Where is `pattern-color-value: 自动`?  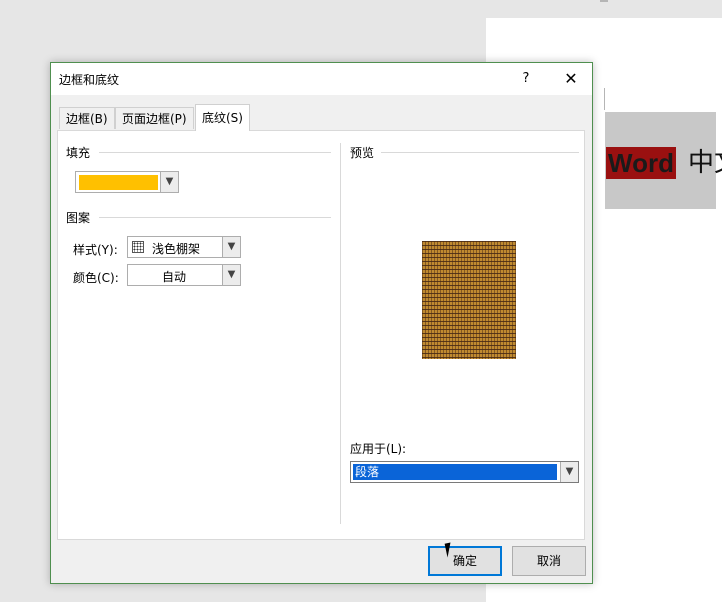
pattern-color-value: 自动 is located at coordinates (174, 277).